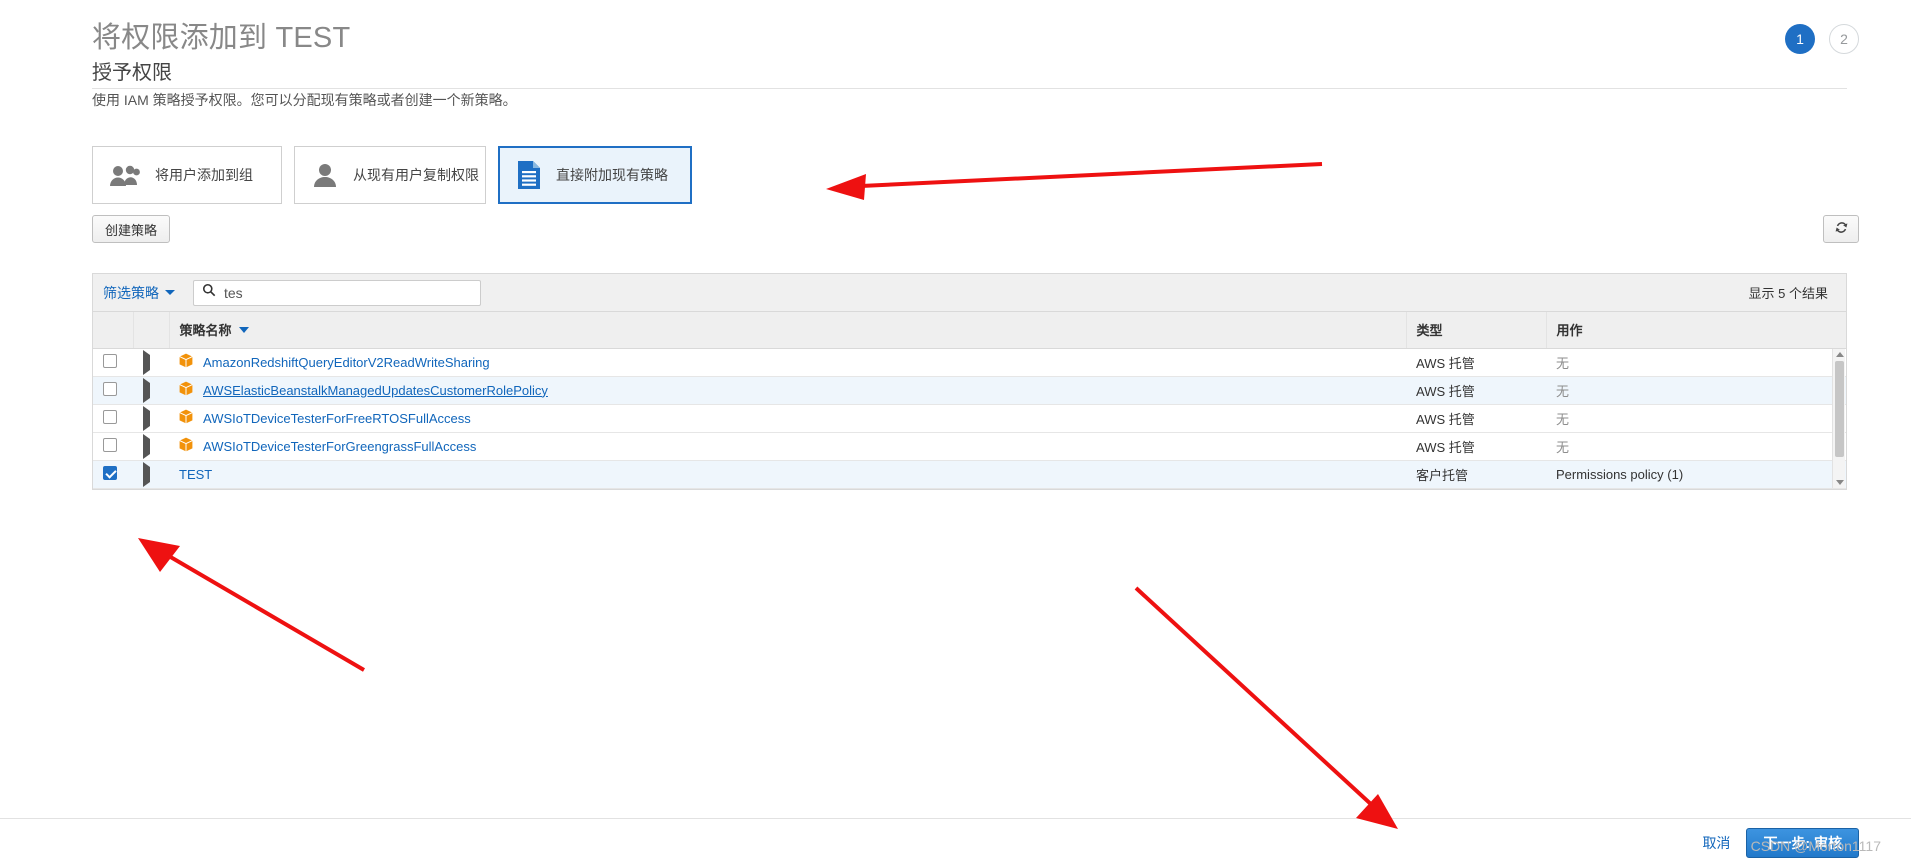  Describe the element at coordinates (1476, 330) in the screenshot. I see `header-type: 类型` at that location.